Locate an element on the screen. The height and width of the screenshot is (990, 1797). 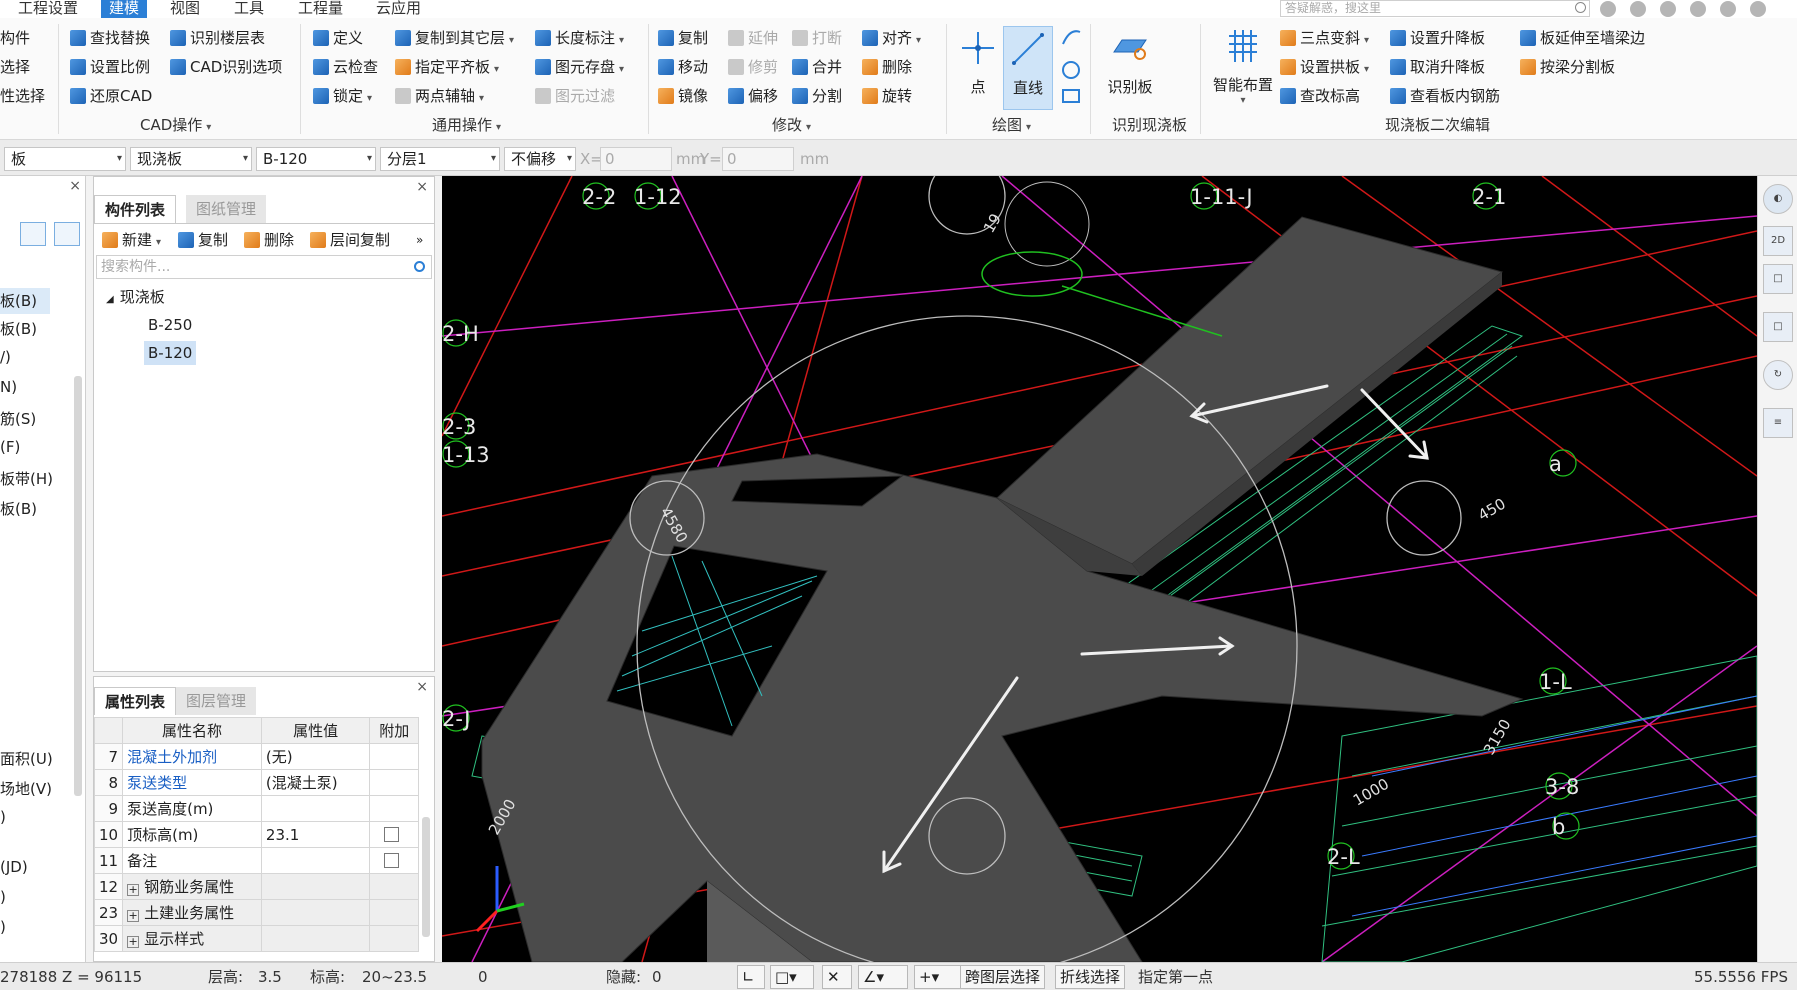
property-value: (混凝土泵) is located at coordinates (315, 782).